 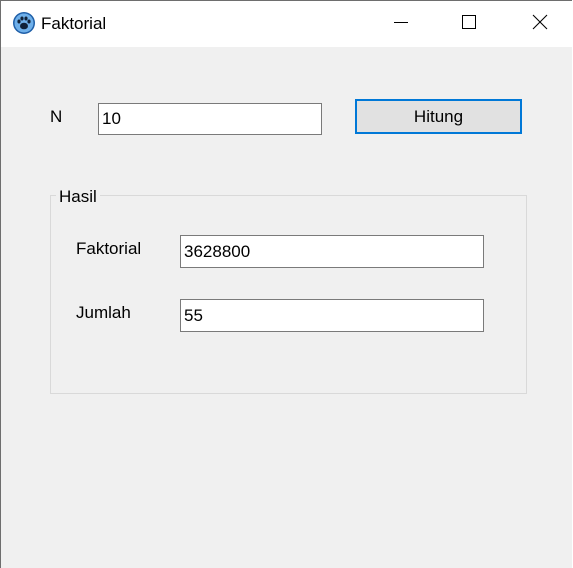 I want to click on hasil-group-title: Hasil, so click(x=78, y=197).